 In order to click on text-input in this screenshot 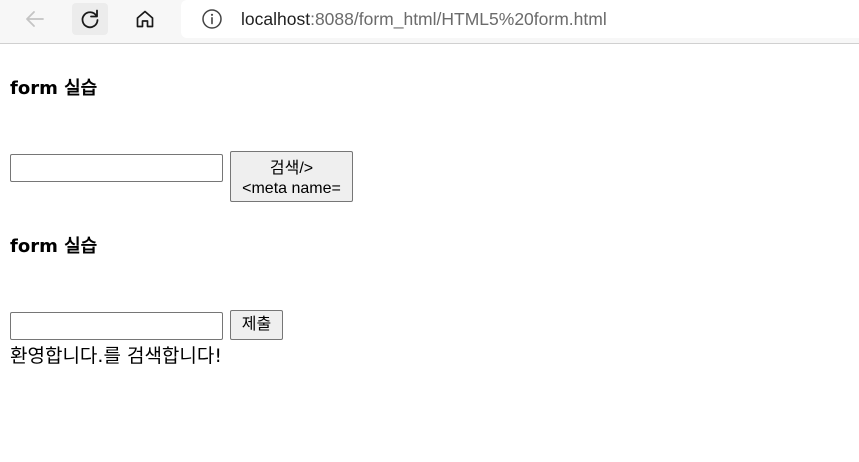, I will do `click(116, 326)`.